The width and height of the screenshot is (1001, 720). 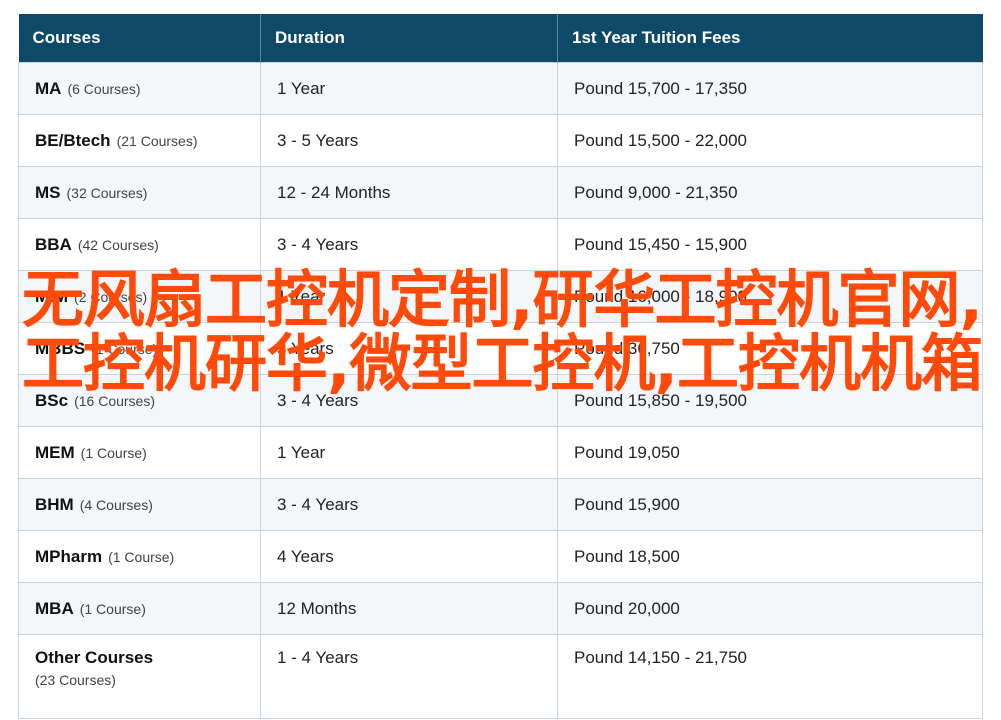 I want to click on table-row: MPharm (1 Course) 4 Years Pound 18,500, so click(x=500, y=556).